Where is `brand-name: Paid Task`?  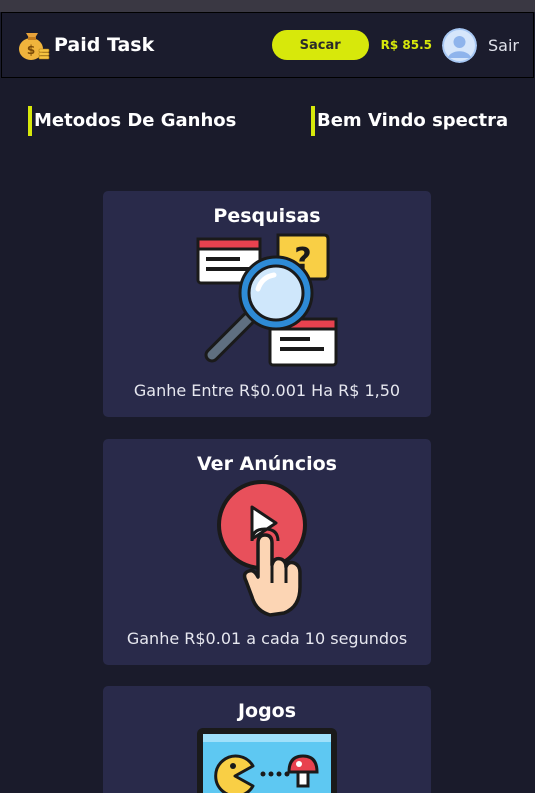
brand-name: Paid Task is located at coordinates (104, 45).